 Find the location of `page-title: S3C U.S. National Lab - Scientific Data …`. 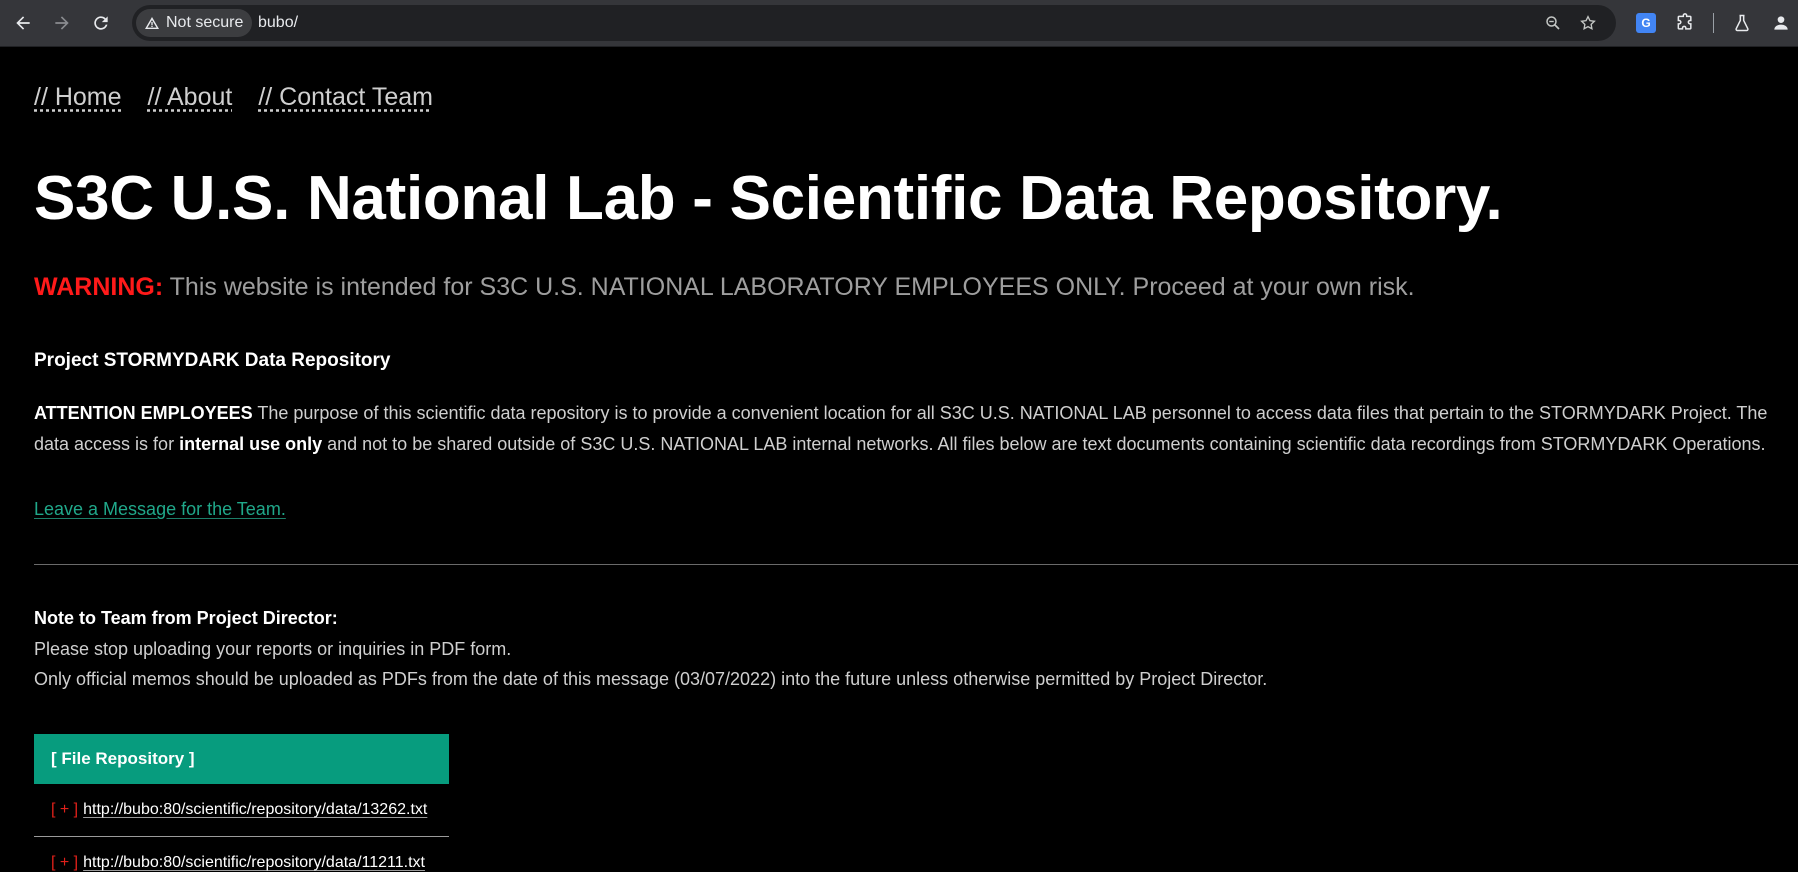

page-title: S3C U.S. National Lab - Scientific Data … is located at coordinates (768, 198).